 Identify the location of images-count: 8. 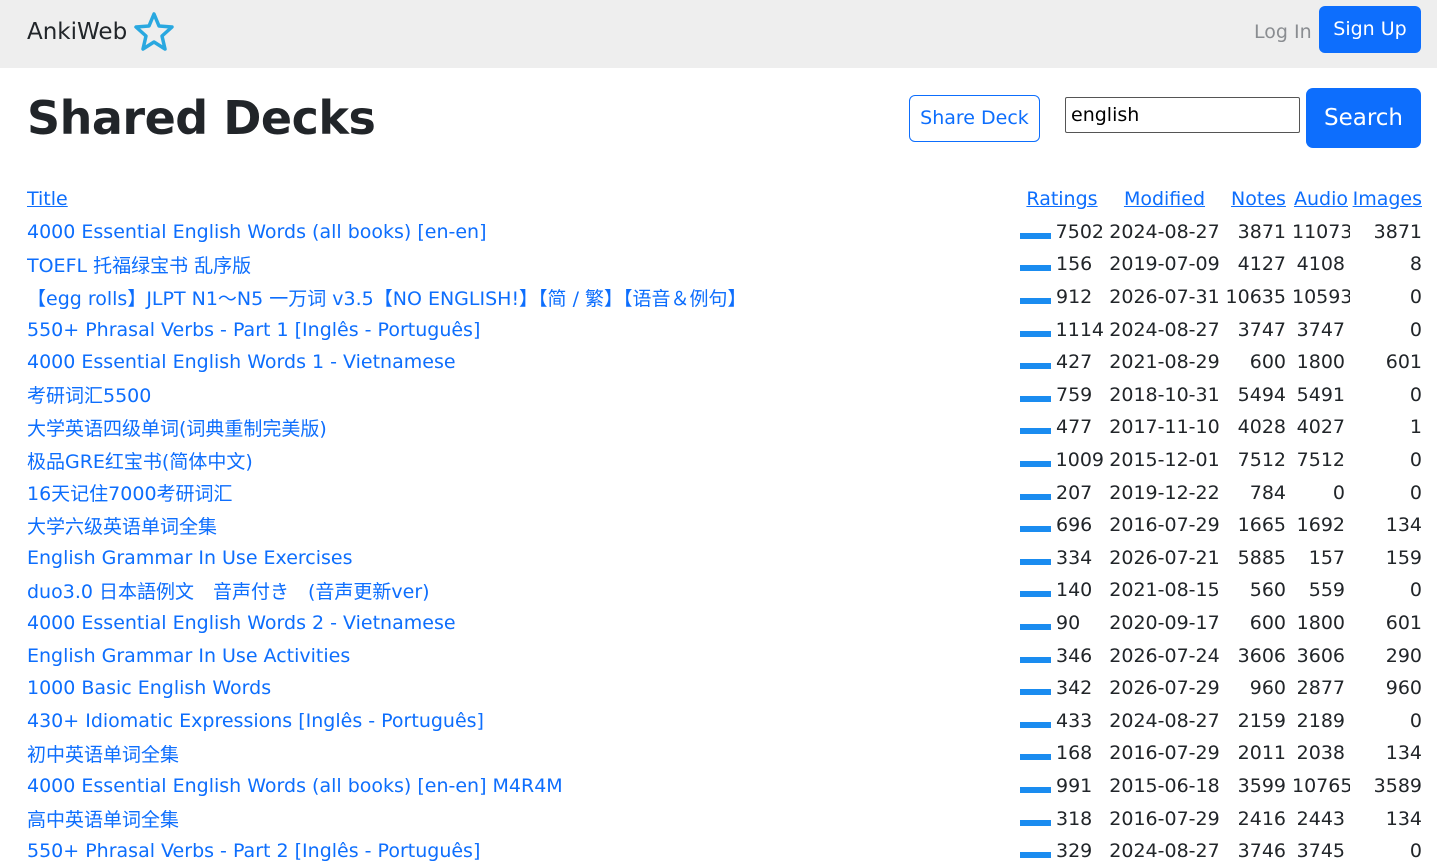
(1415, 264).